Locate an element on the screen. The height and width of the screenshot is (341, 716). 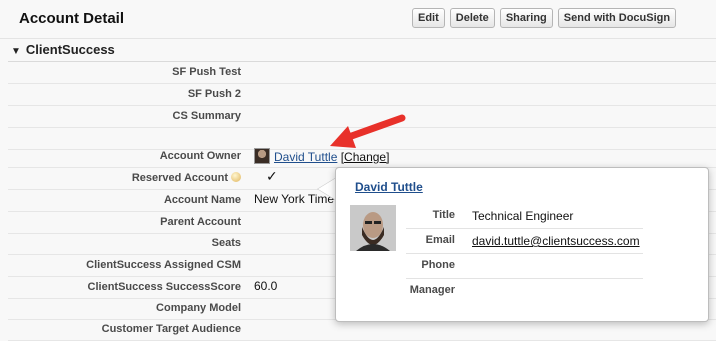
sharing-button: Sharing is located at coordinates (526, 18).